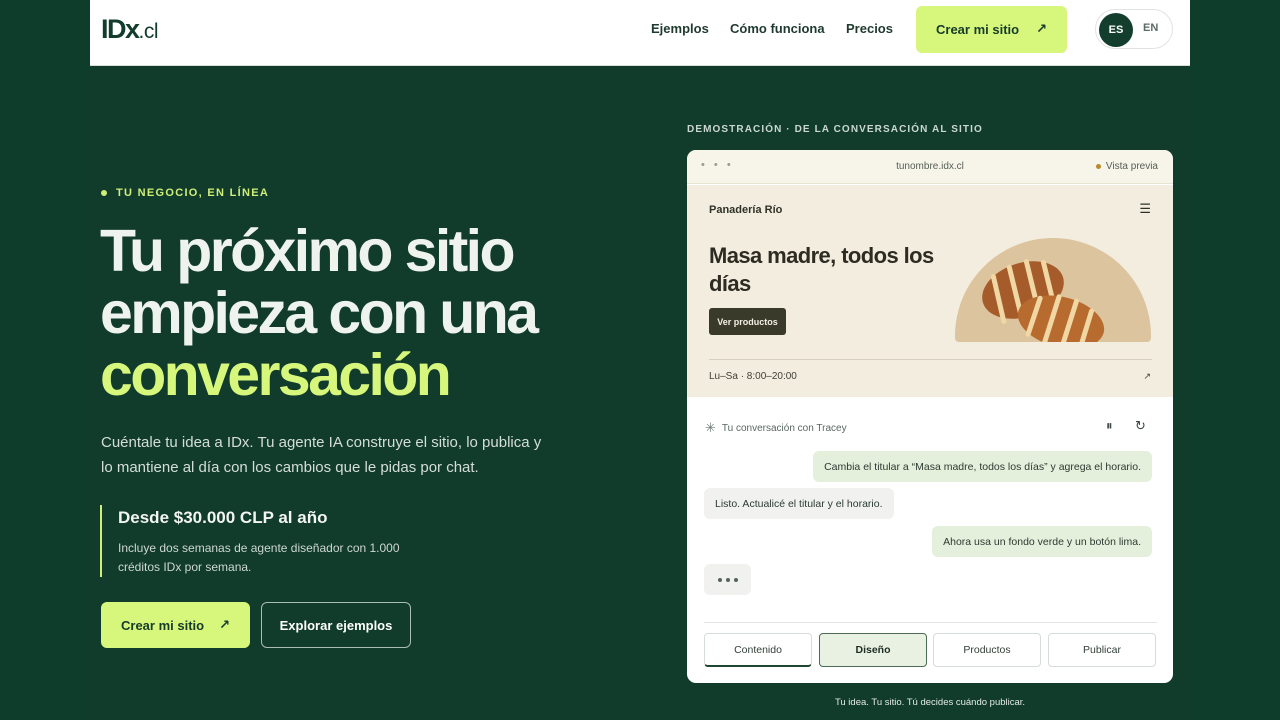 The height and width of the screenshot is (720, 1280). I want to click on preview-label: Vista previa, so click(1131, 166).